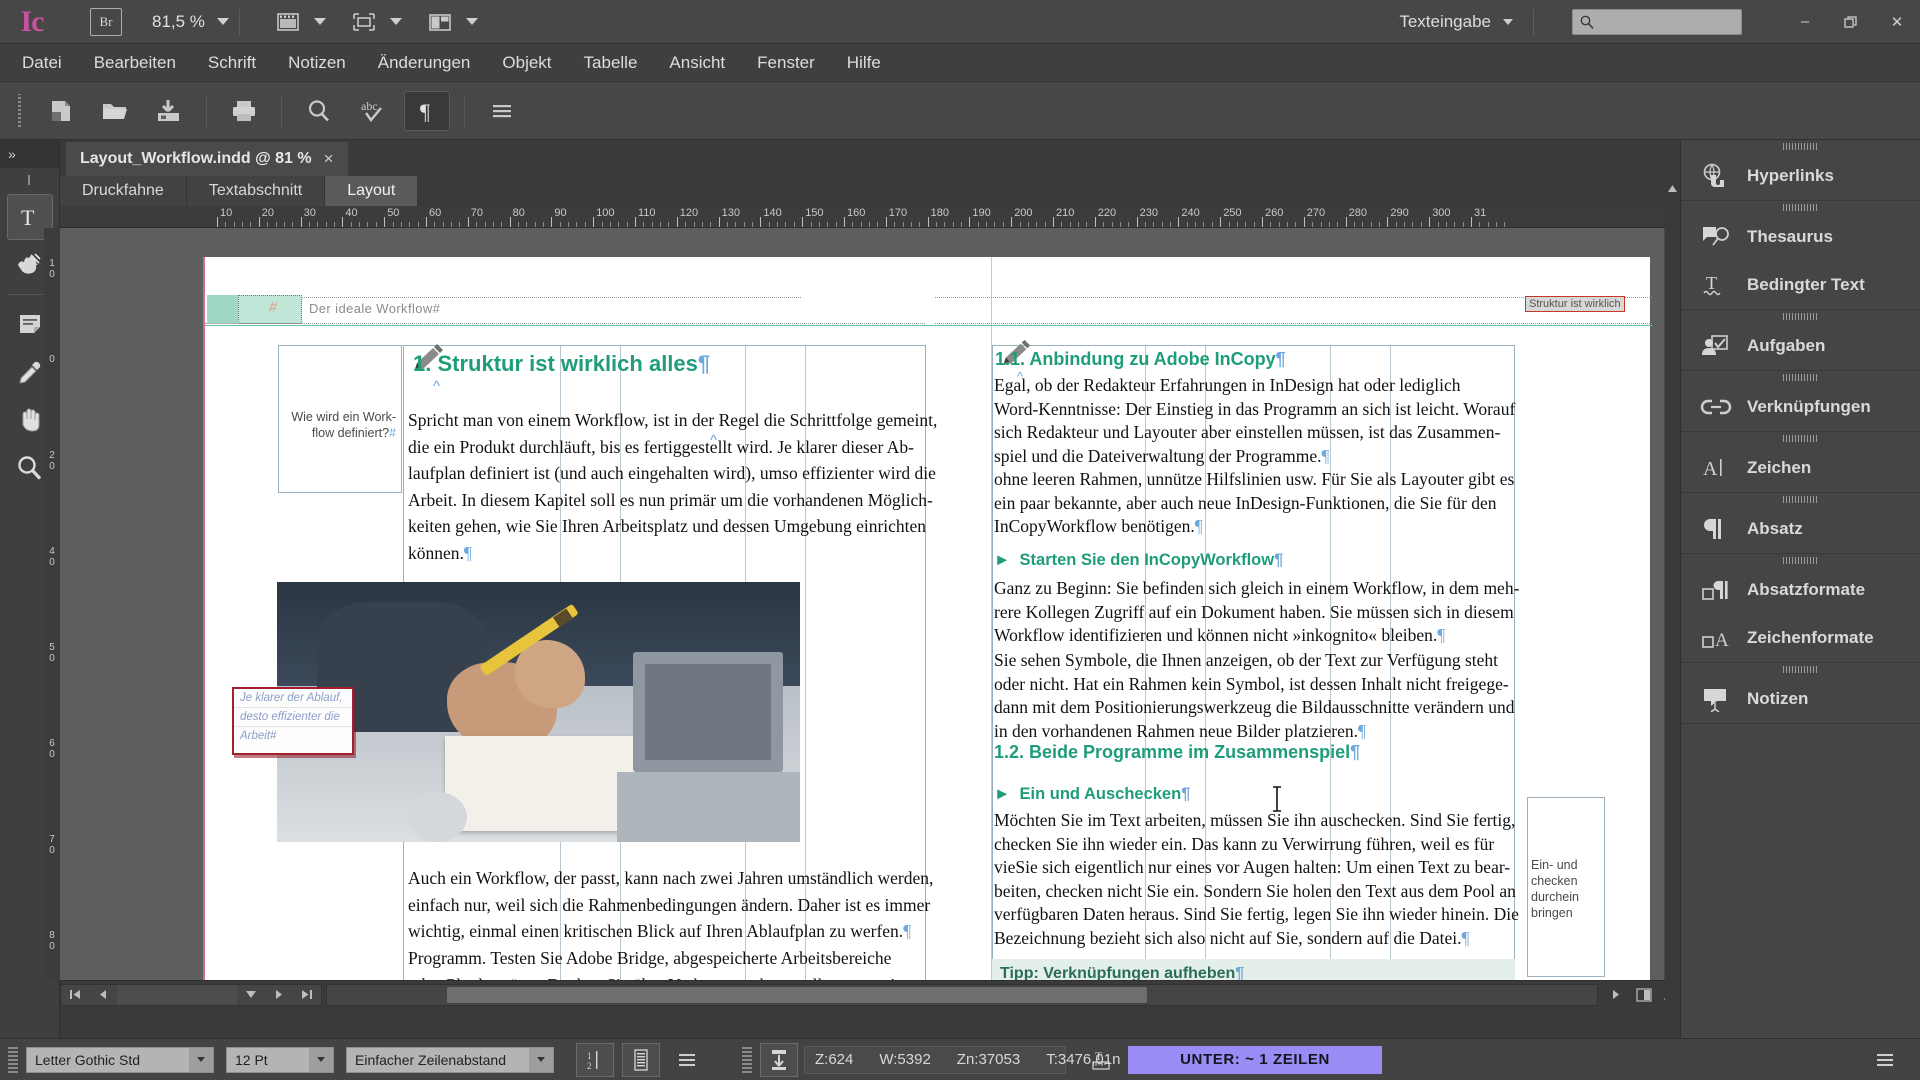 The image size is (1920, 1080). What do you see at coordinates (1897, 22) in the screenshot?
I see `close-button: ✕` at bounding box center [1897, 22].